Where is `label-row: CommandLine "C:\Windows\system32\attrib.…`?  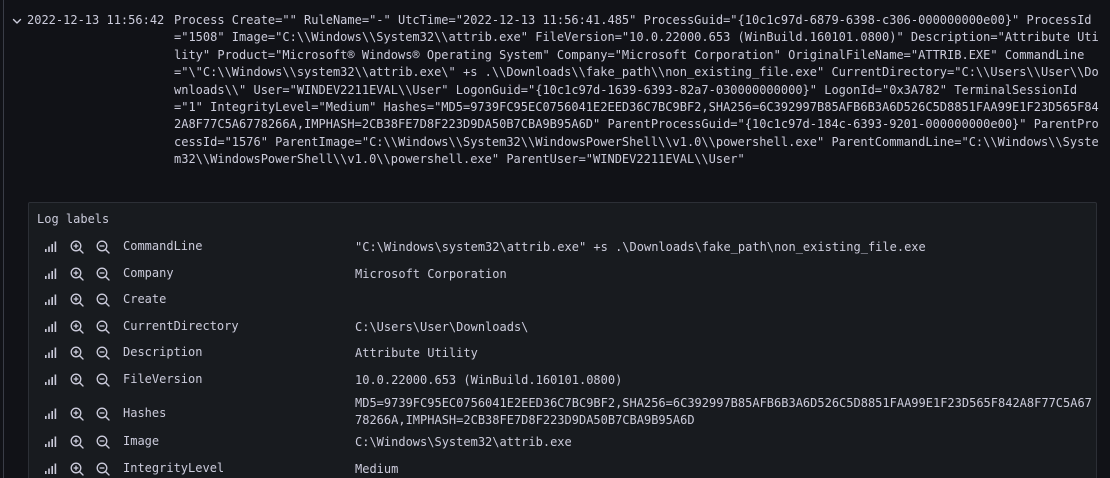 label-row: CommandLine "C:\Windows\system32\attrib.… is located at coordinates (562, 247).